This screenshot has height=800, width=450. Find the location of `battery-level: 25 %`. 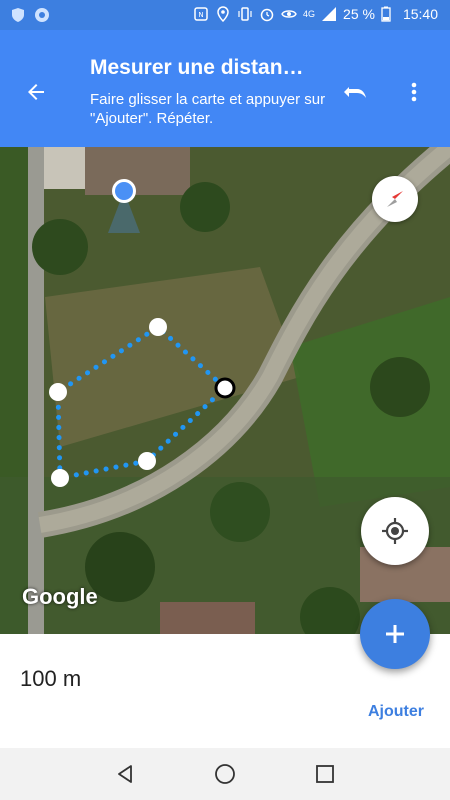

battery-level: 25 % is located at coordinates (359, 14).